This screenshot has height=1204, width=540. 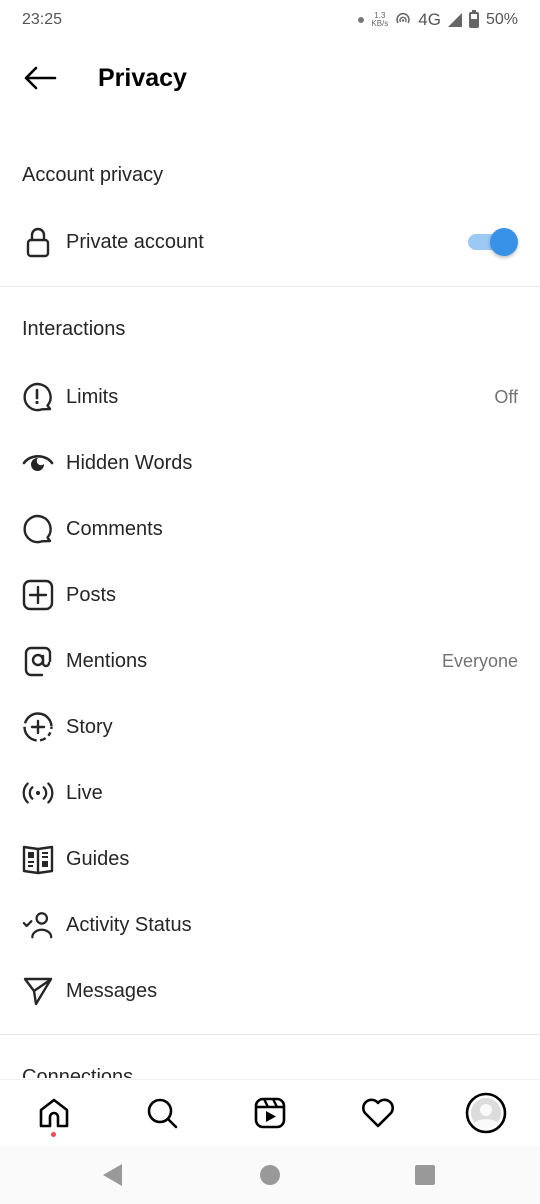 I want to click on menu-item-story: Story, so click(x=270, y=727).